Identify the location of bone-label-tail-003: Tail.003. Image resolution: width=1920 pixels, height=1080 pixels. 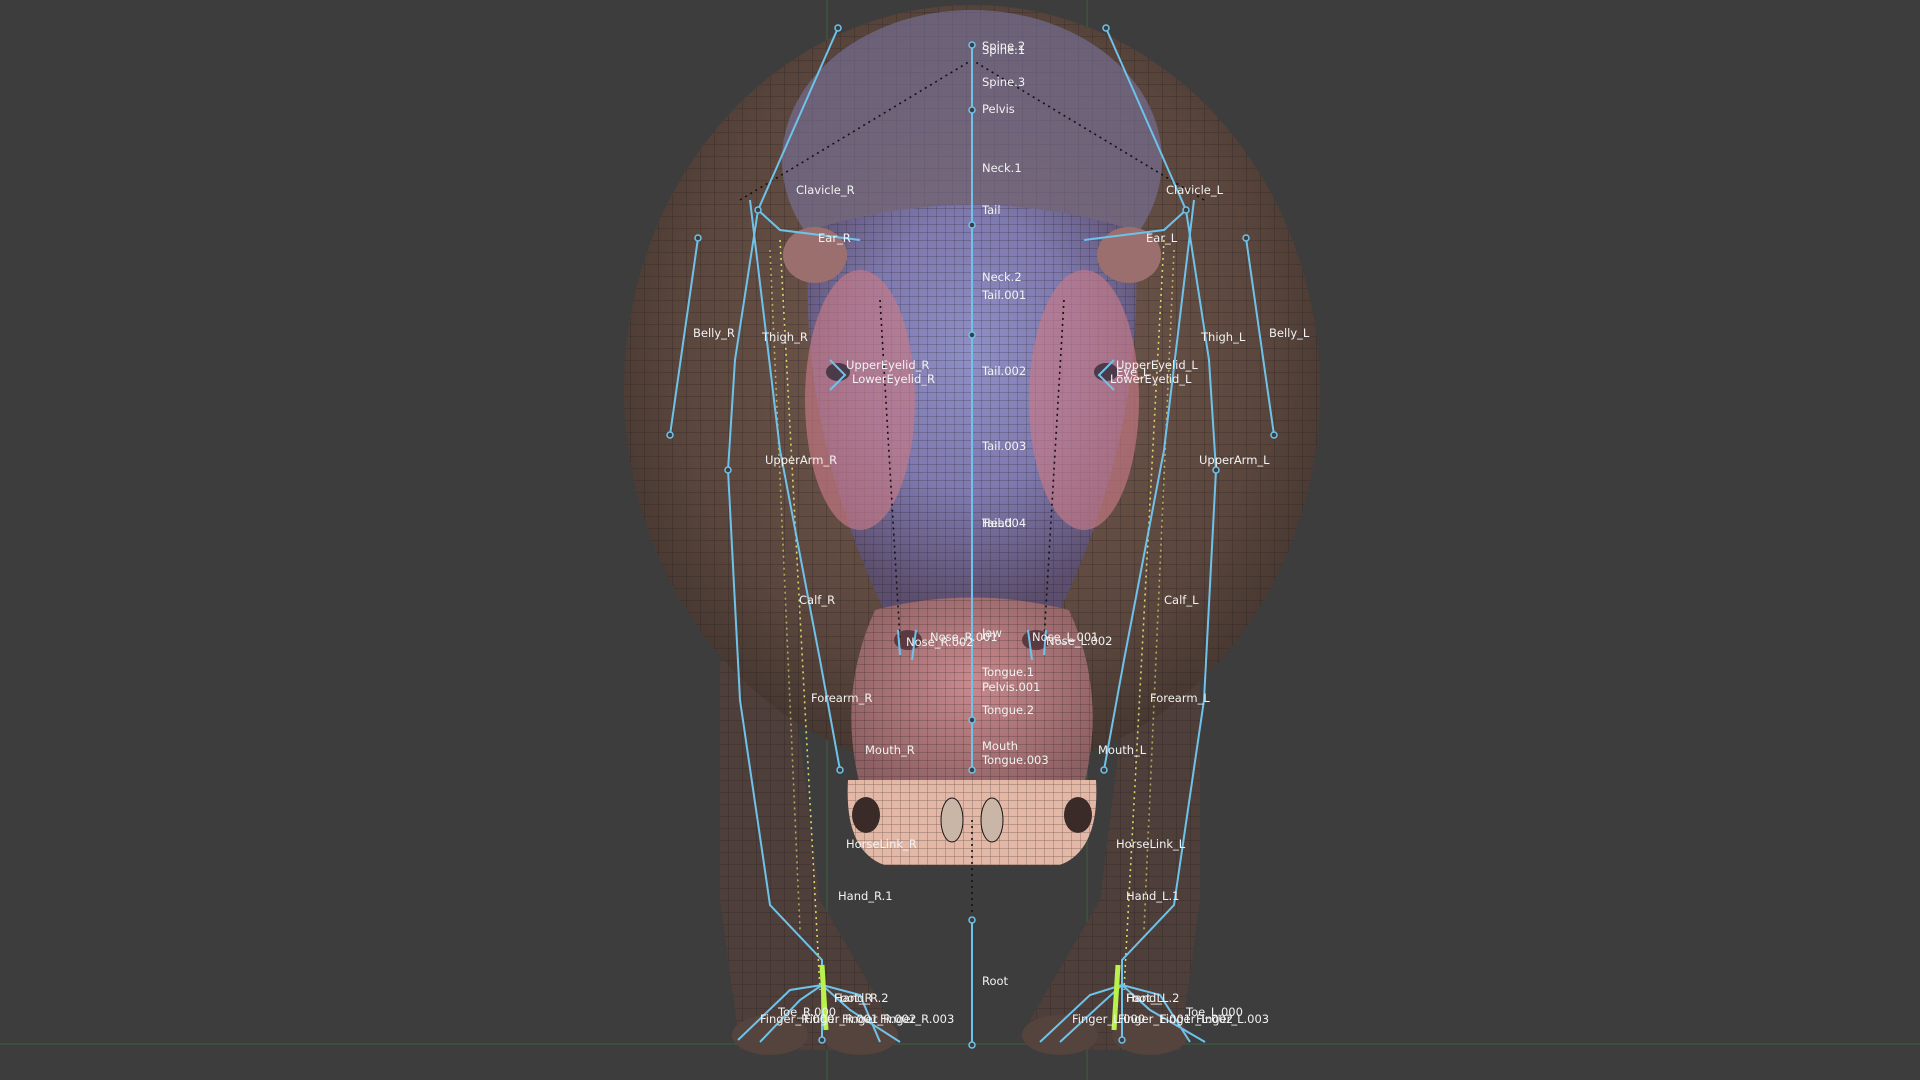
(1003, 446).